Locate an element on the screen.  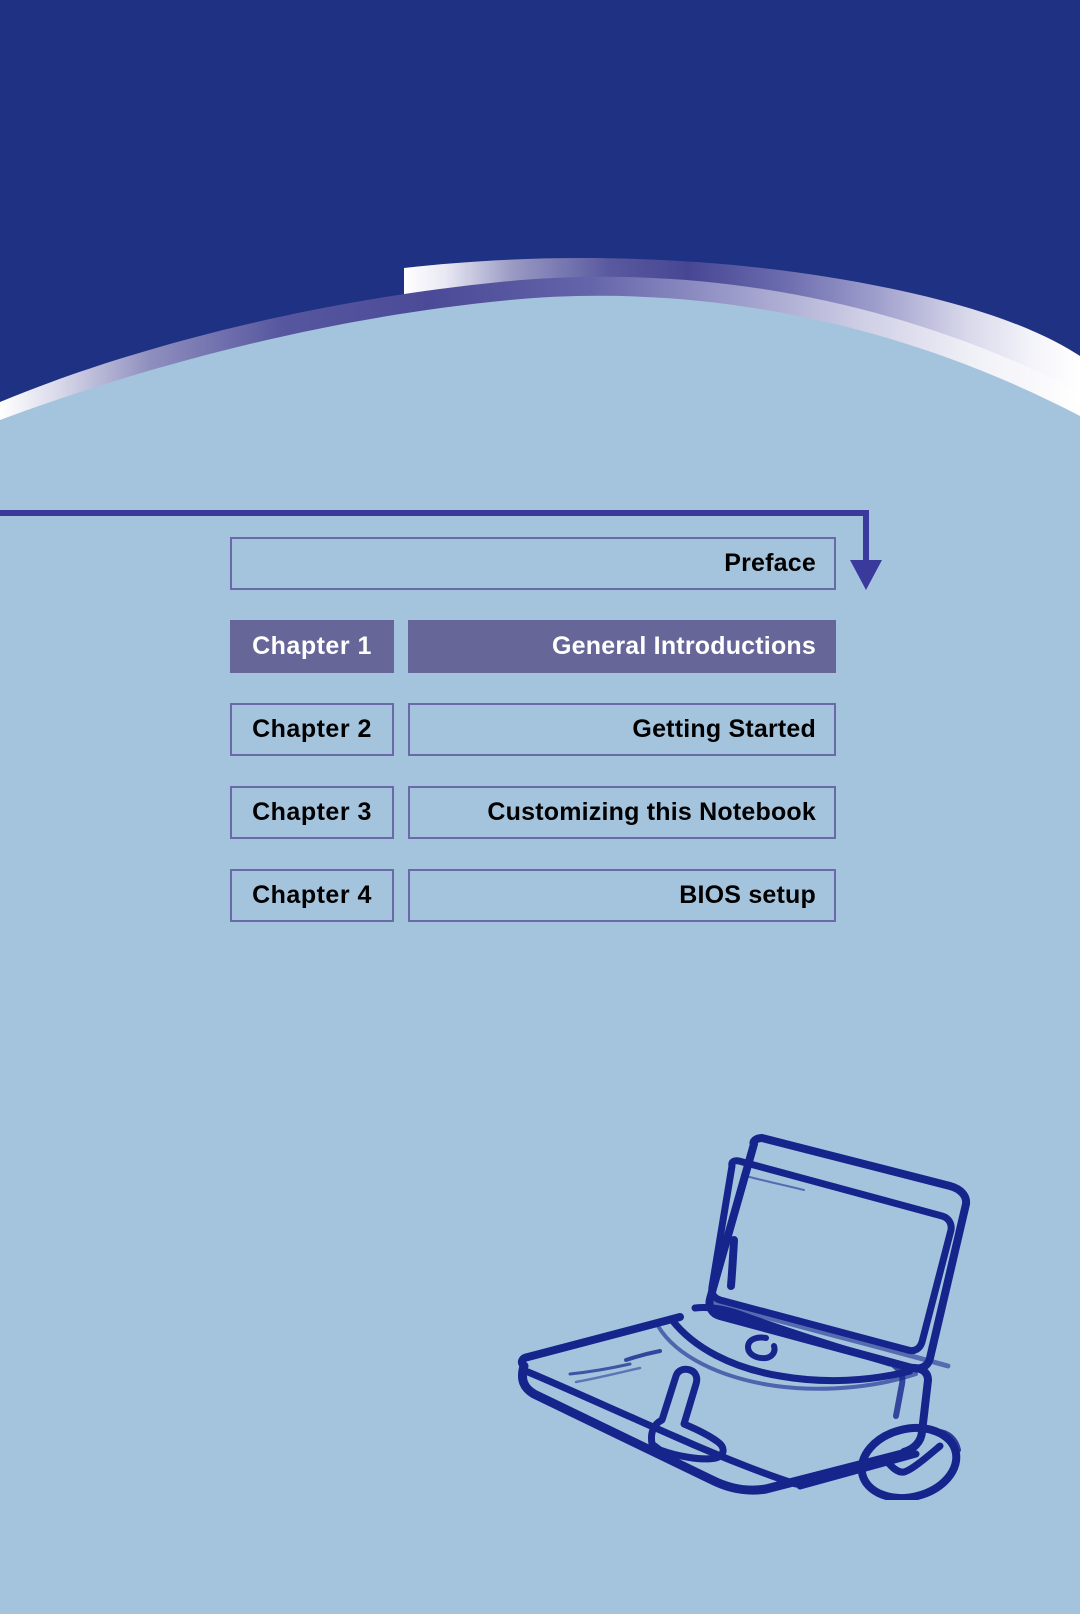
notebook-computer-sketch is located at coordinates (744, 1317).